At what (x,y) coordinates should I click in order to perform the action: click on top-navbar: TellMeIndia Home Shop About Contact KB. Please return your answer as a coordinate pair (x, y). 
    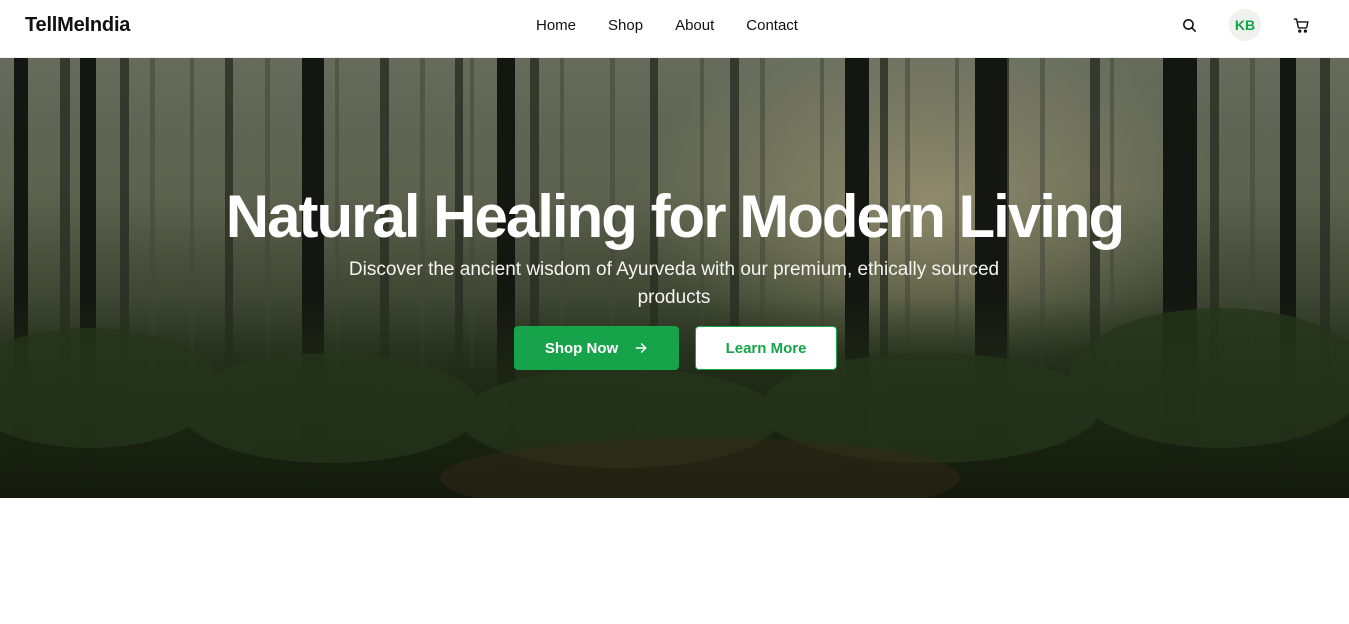
    Looking at the image, I should click on (674, 29).